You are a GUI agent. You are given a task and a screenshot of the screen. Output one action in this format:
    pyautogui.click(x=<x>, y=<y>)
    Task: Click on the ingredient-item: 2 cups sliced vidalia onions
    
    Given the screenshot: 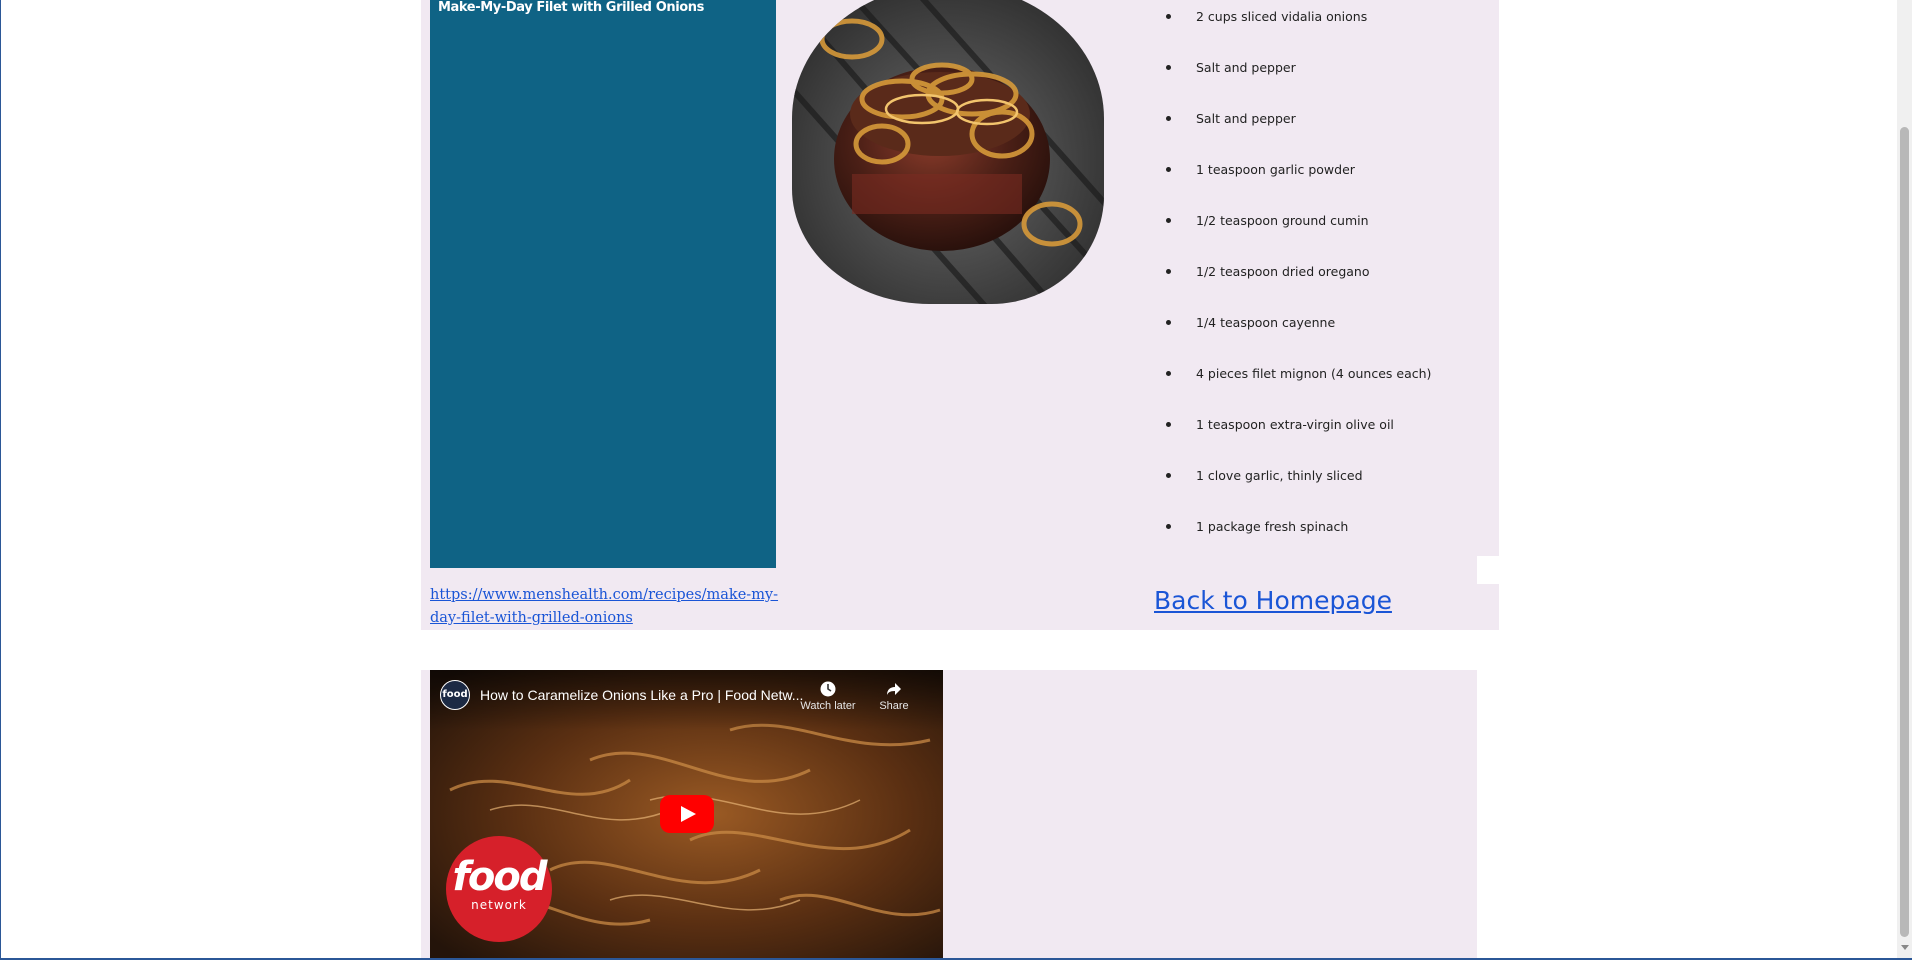 What is the action you would take?
    pyautogui.click(x=1283, y=25)
    